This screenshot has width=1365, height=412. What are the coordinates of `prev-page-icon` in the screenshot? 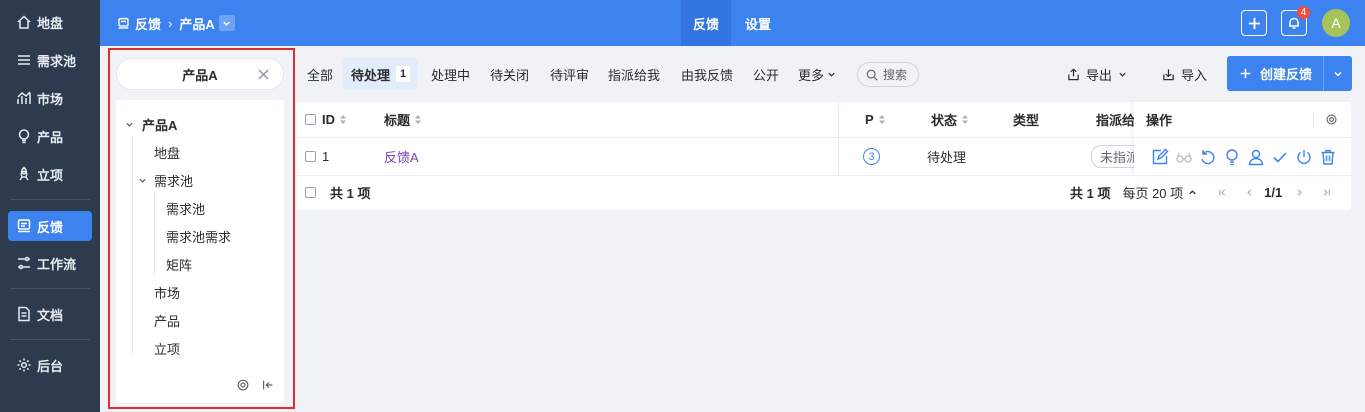 It's located at (1249, 192).